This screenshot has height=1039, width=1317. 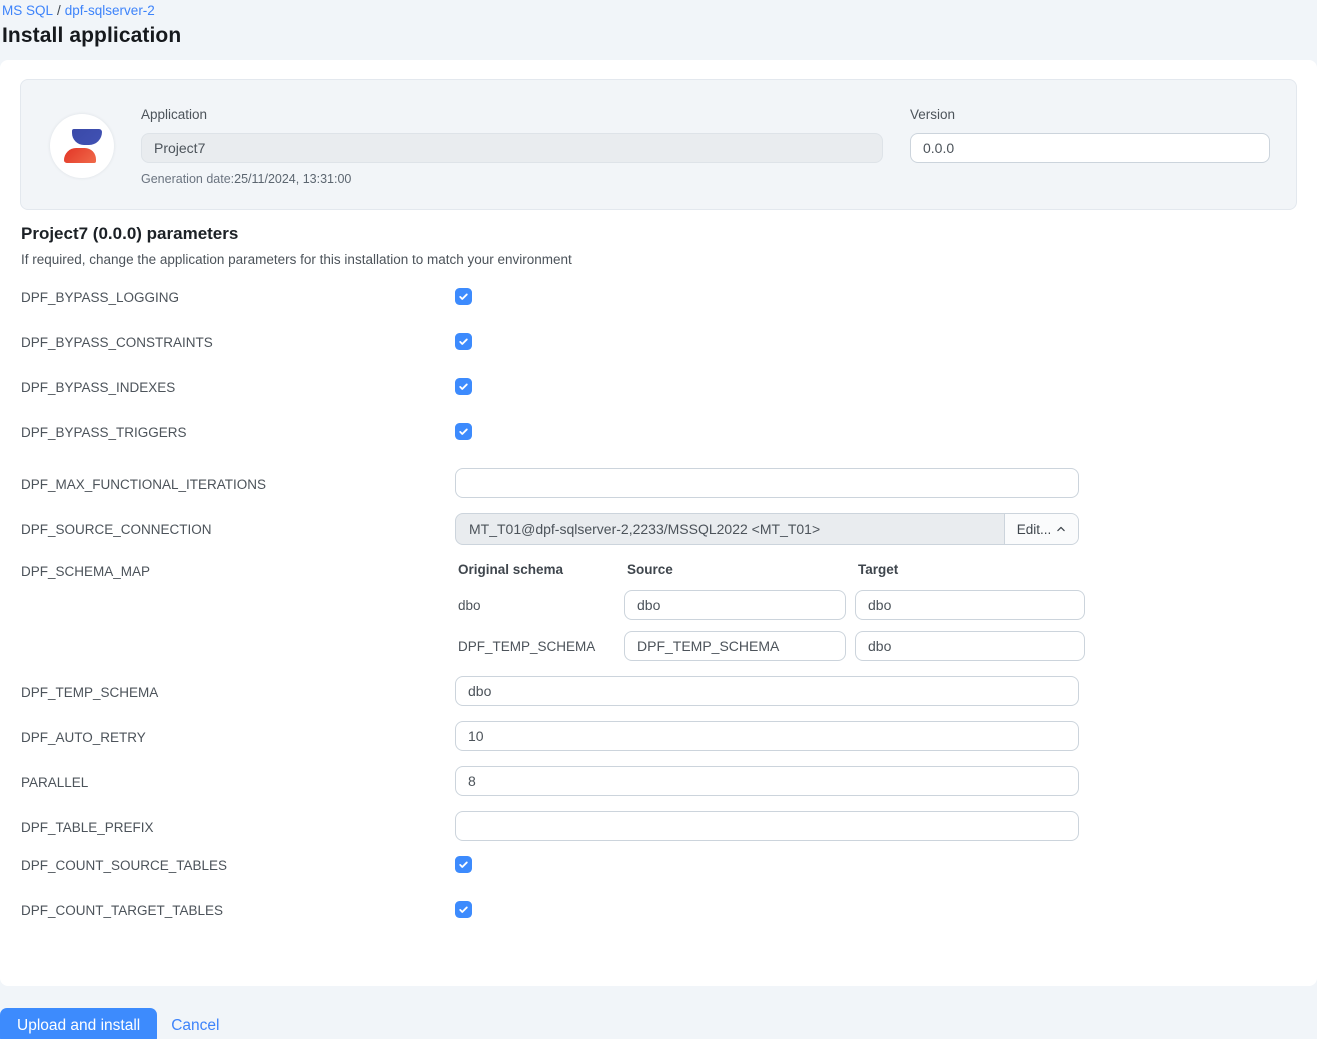 I want to click on page-title: Install application, so click(x=92, y=35).